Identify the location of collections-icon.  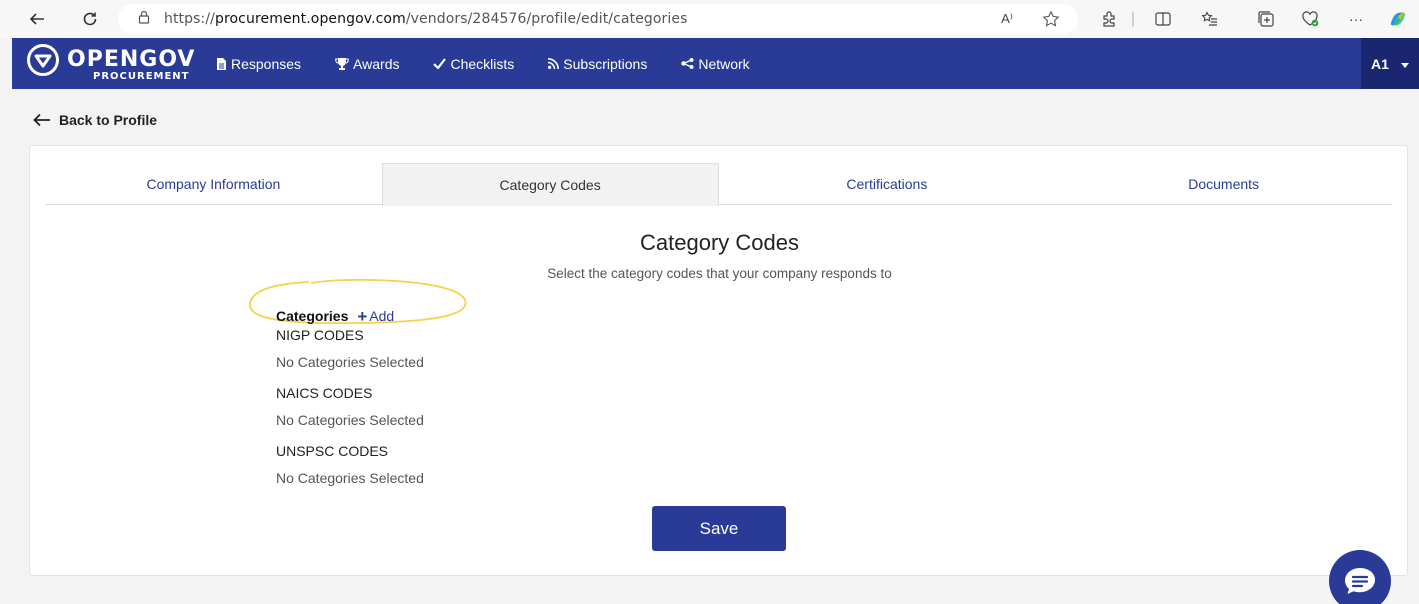
(1266, 19).